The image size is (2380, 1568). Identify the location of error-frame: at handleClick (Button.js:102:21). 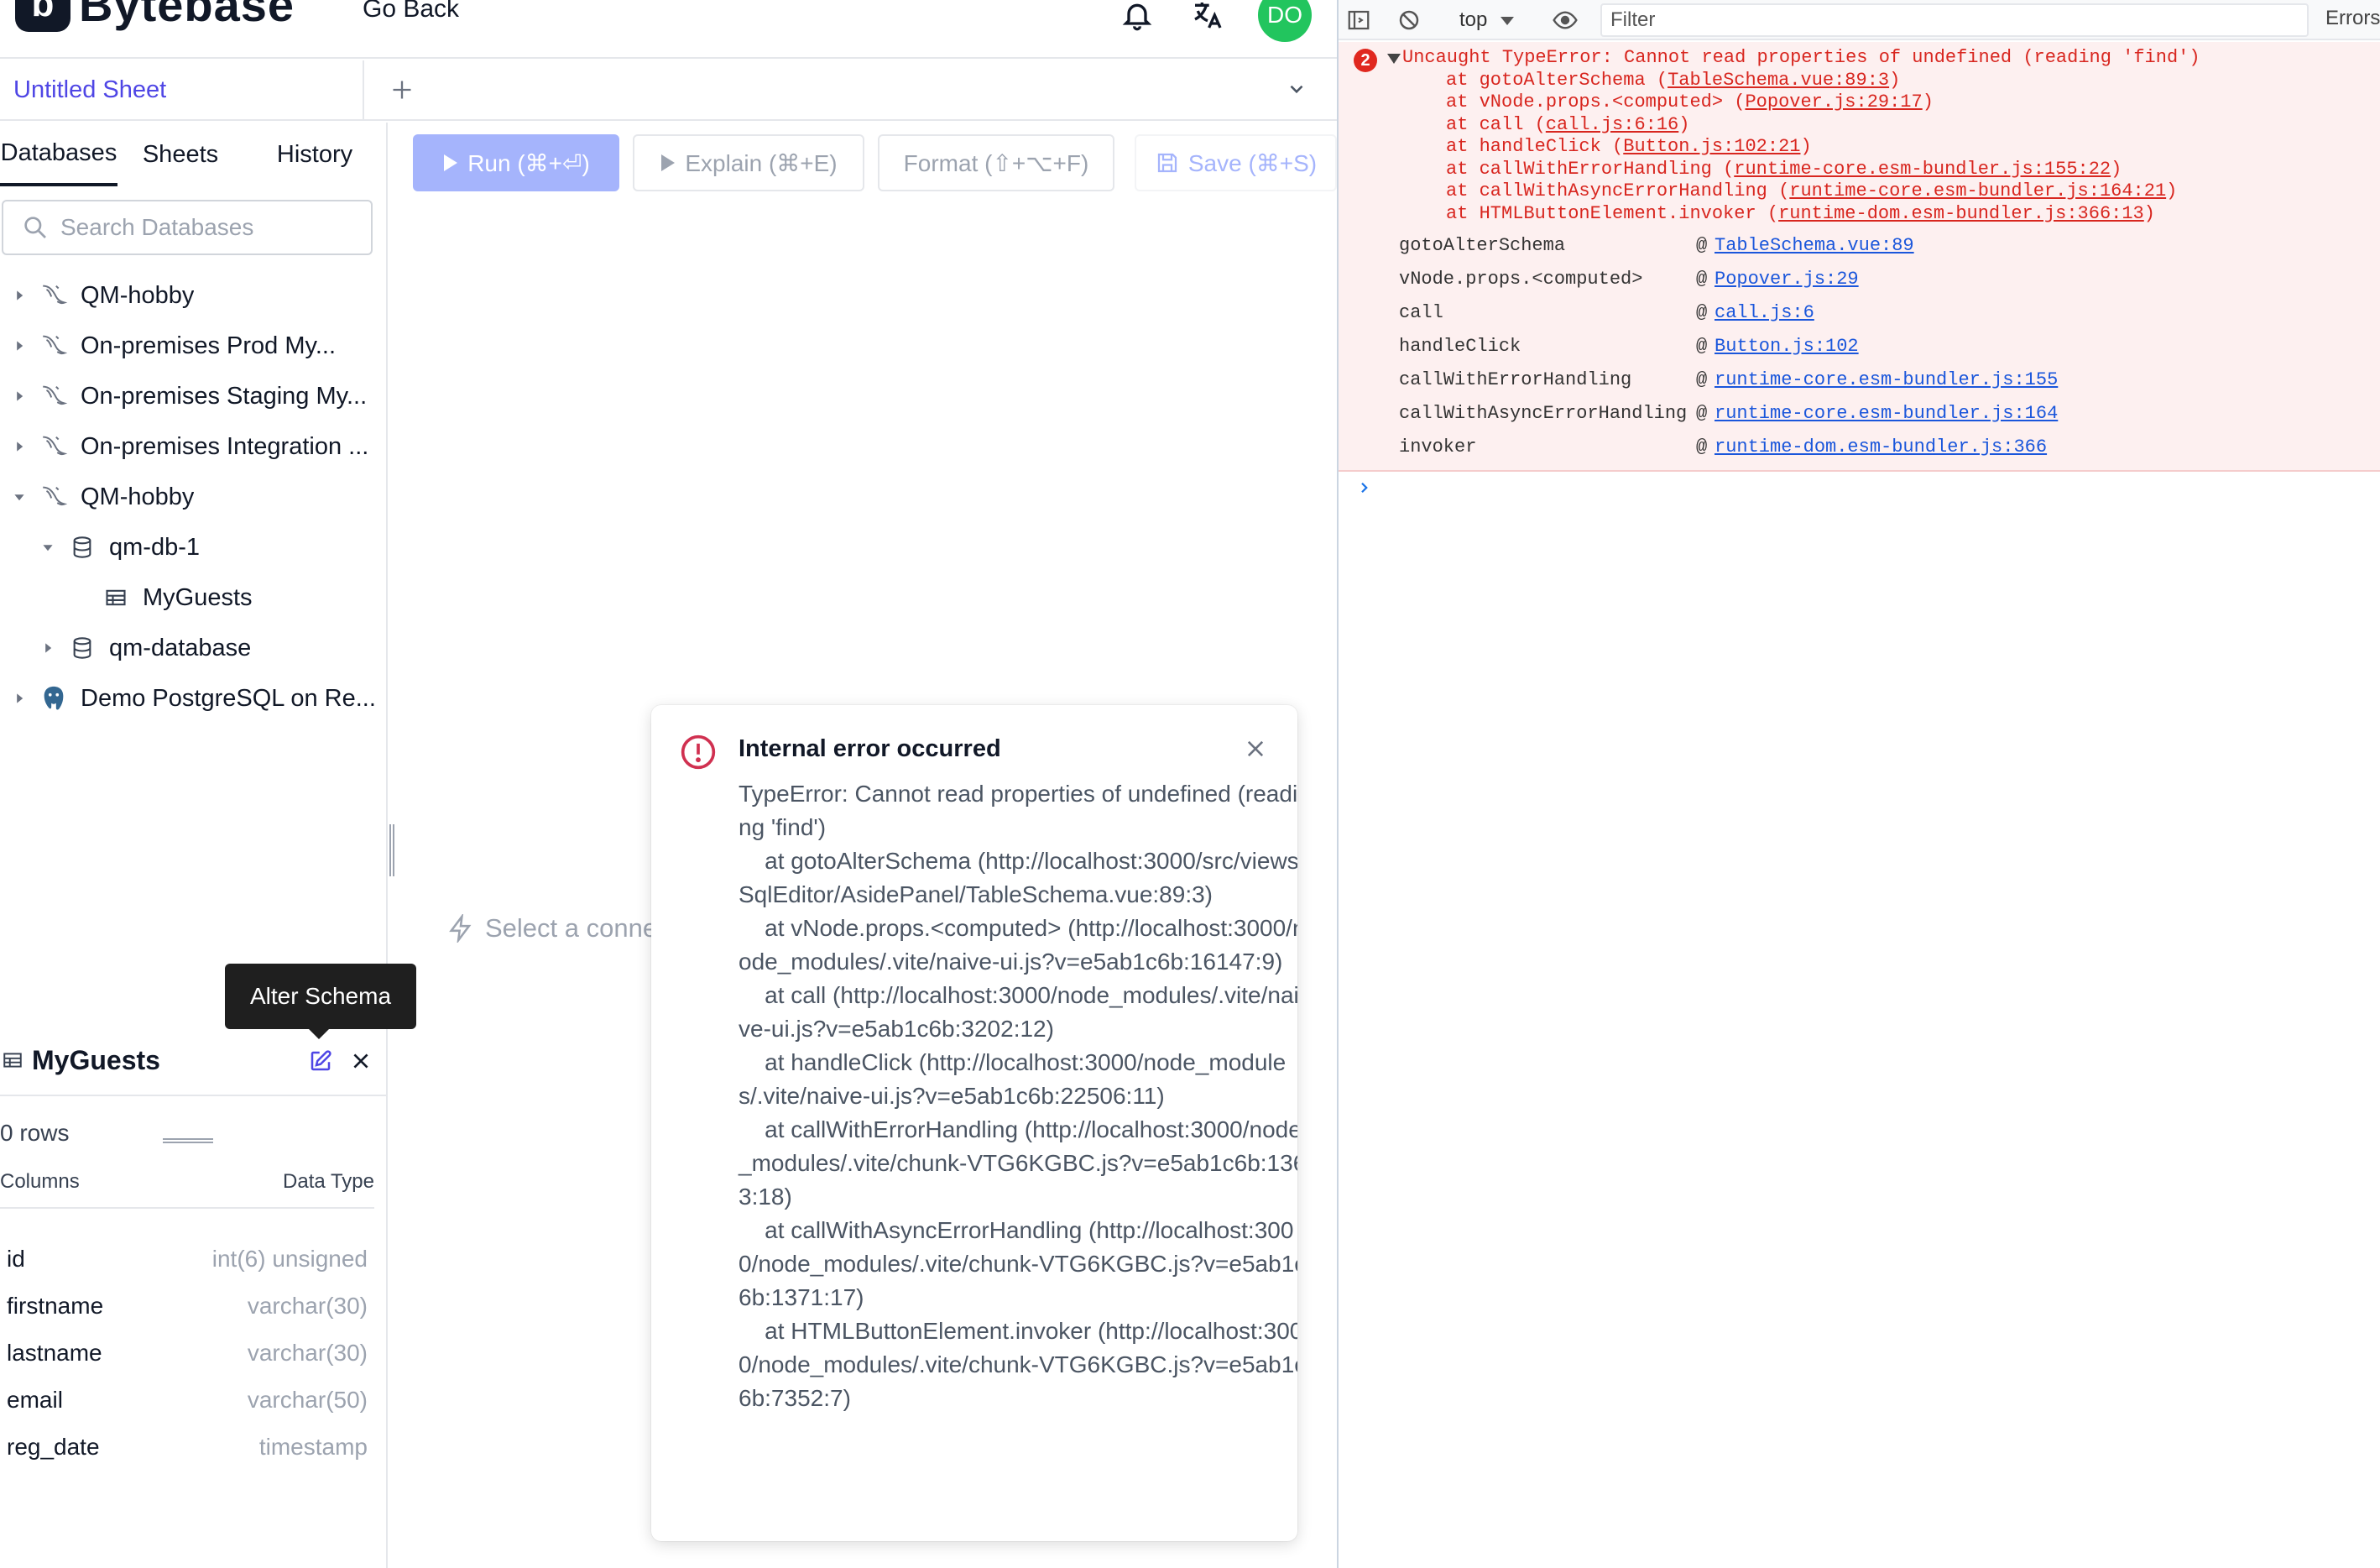
(1629, 146).